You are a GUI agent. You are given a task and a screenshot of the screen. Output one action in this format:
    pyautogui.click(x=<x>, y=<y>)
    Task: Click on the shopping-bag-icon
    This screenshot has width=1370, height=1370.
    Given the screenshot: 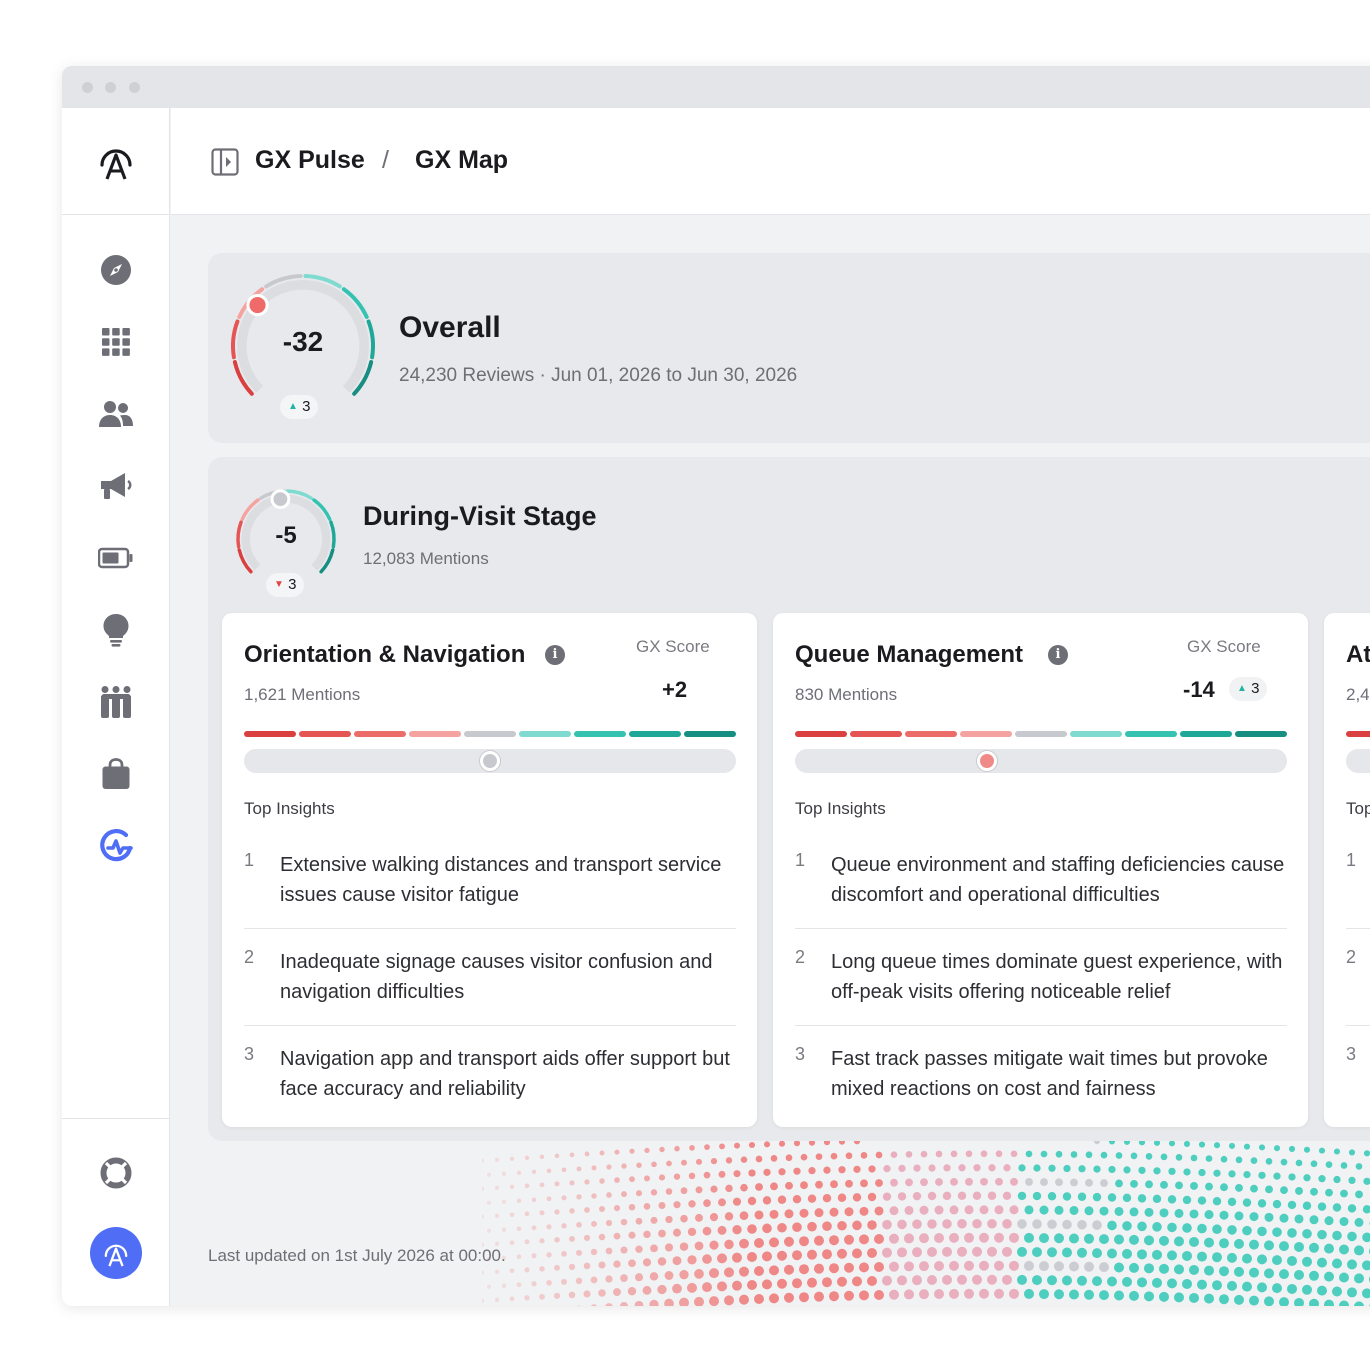 What is the action you would take?
    pyautogui.click(x=116, y=774)
    